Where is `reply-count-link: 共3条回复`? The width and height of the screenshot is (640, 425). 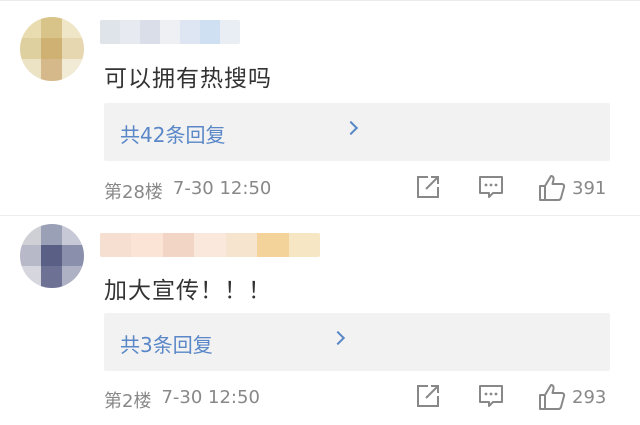
reply-count-link: 共3条回复 is located at coordinates (357, 342).